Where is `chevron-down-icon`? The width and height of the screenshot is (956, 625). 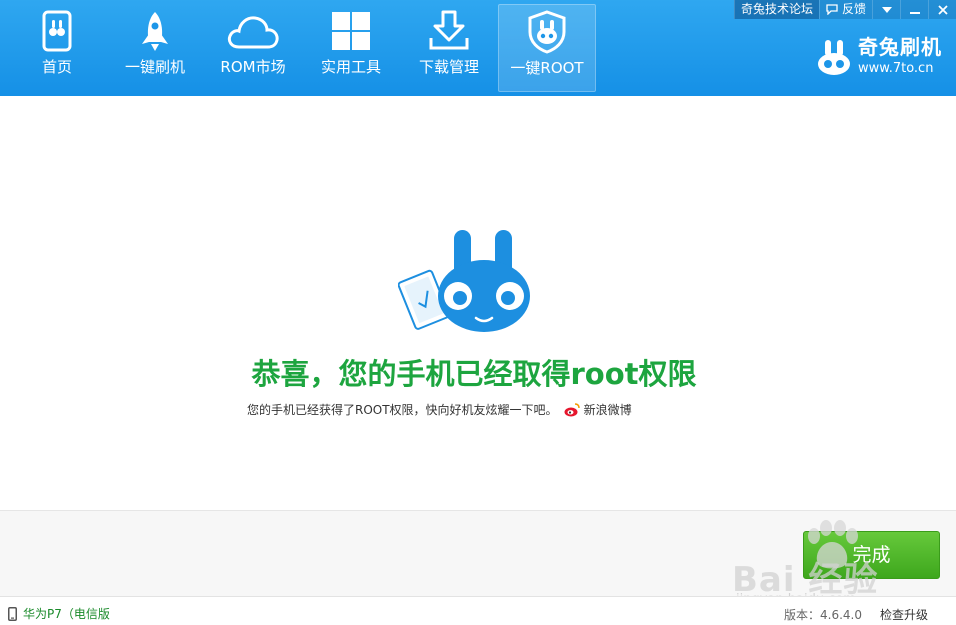
chevron-down-icon is located at coordinates (886, 9).